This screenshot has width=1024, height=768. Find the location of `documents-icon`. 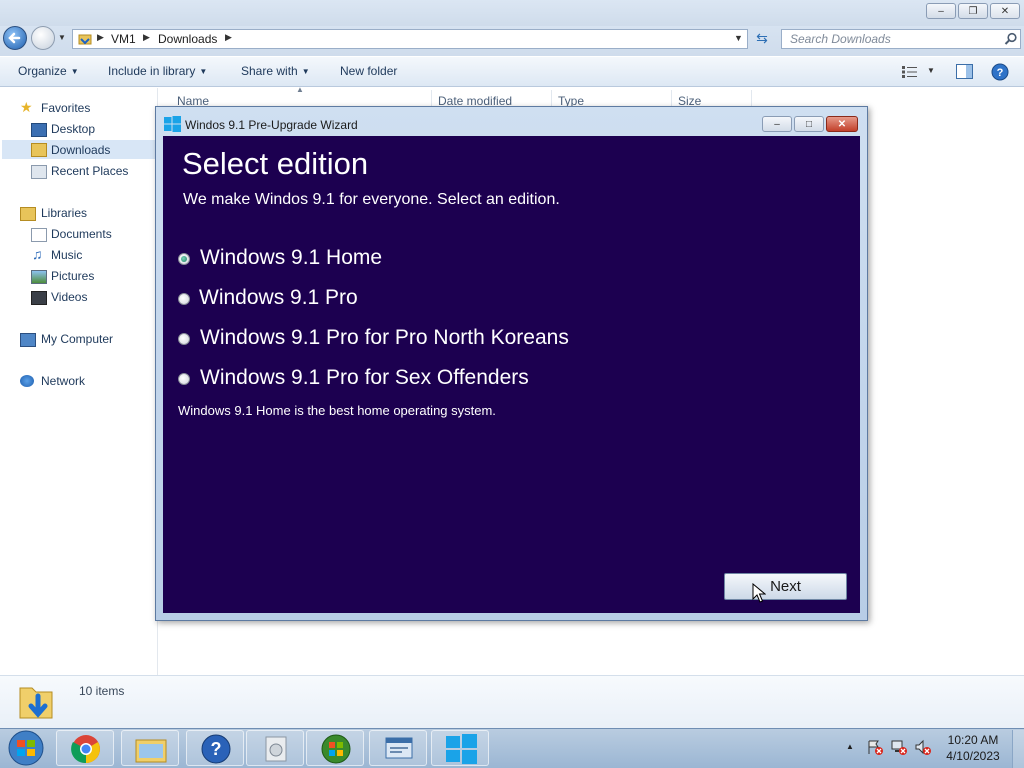

documents-icon is located at coordinates (39, 235).